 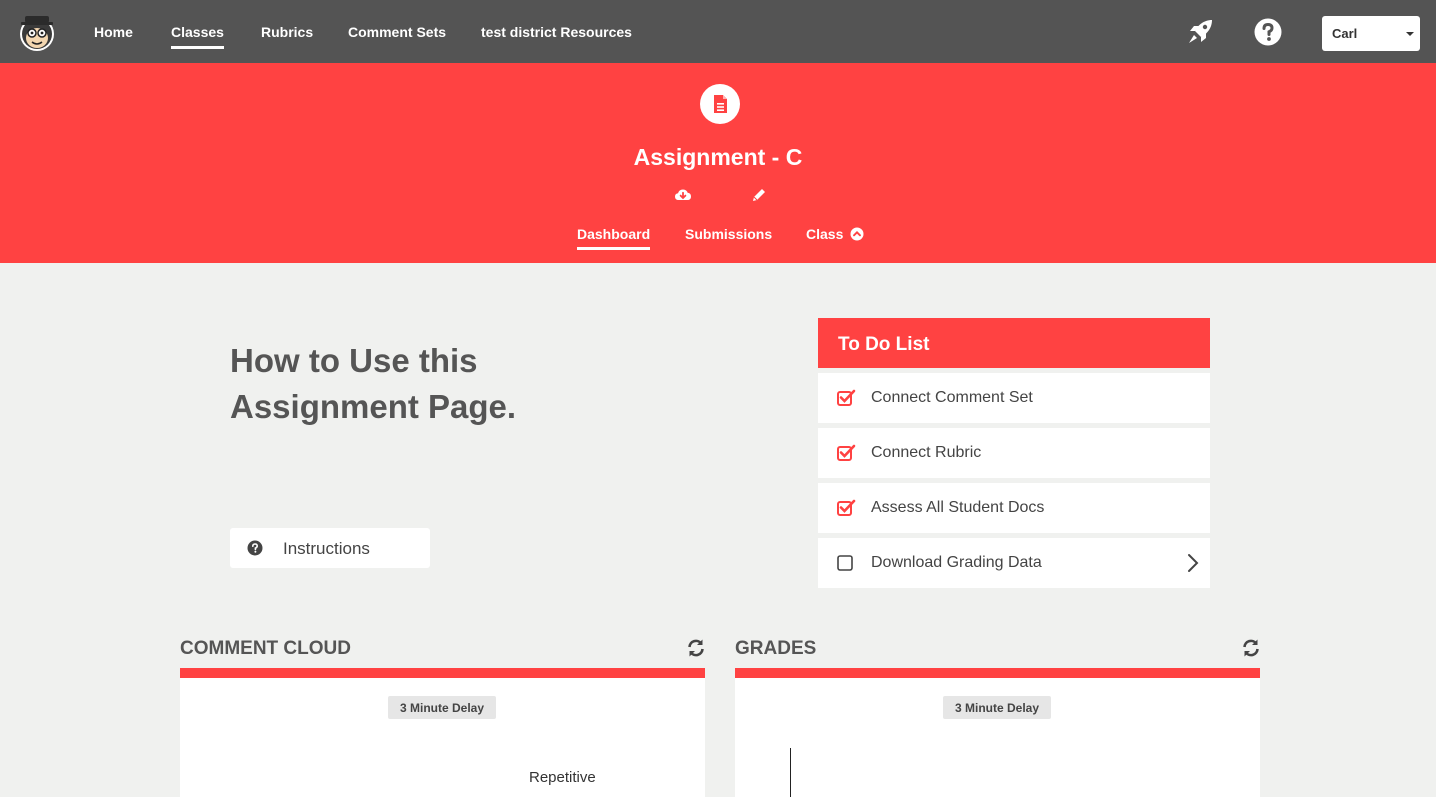 I want to click on grades-title: GRADES, so click(x=776, y=648).